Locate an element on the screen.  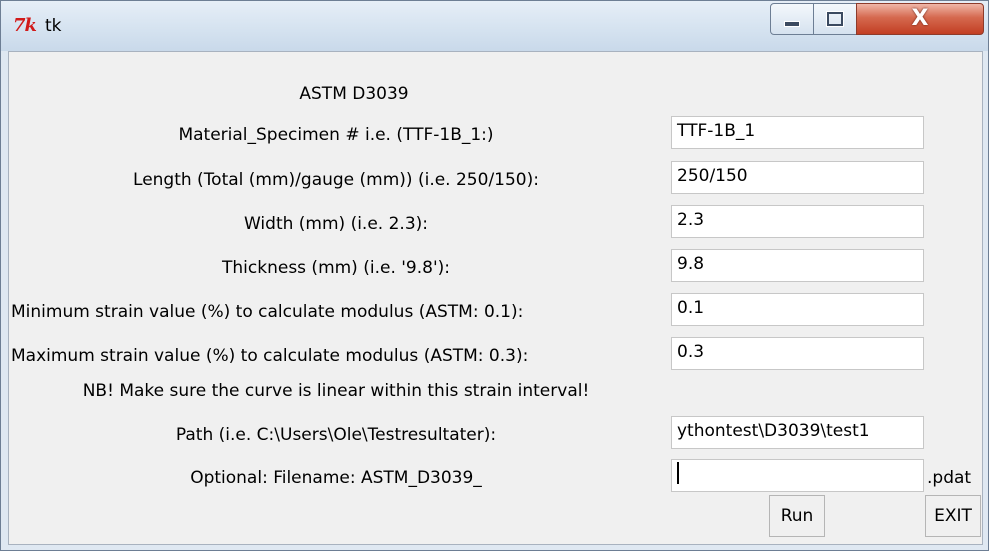
length-input: 250/150 is located at coordinates (797, 177).